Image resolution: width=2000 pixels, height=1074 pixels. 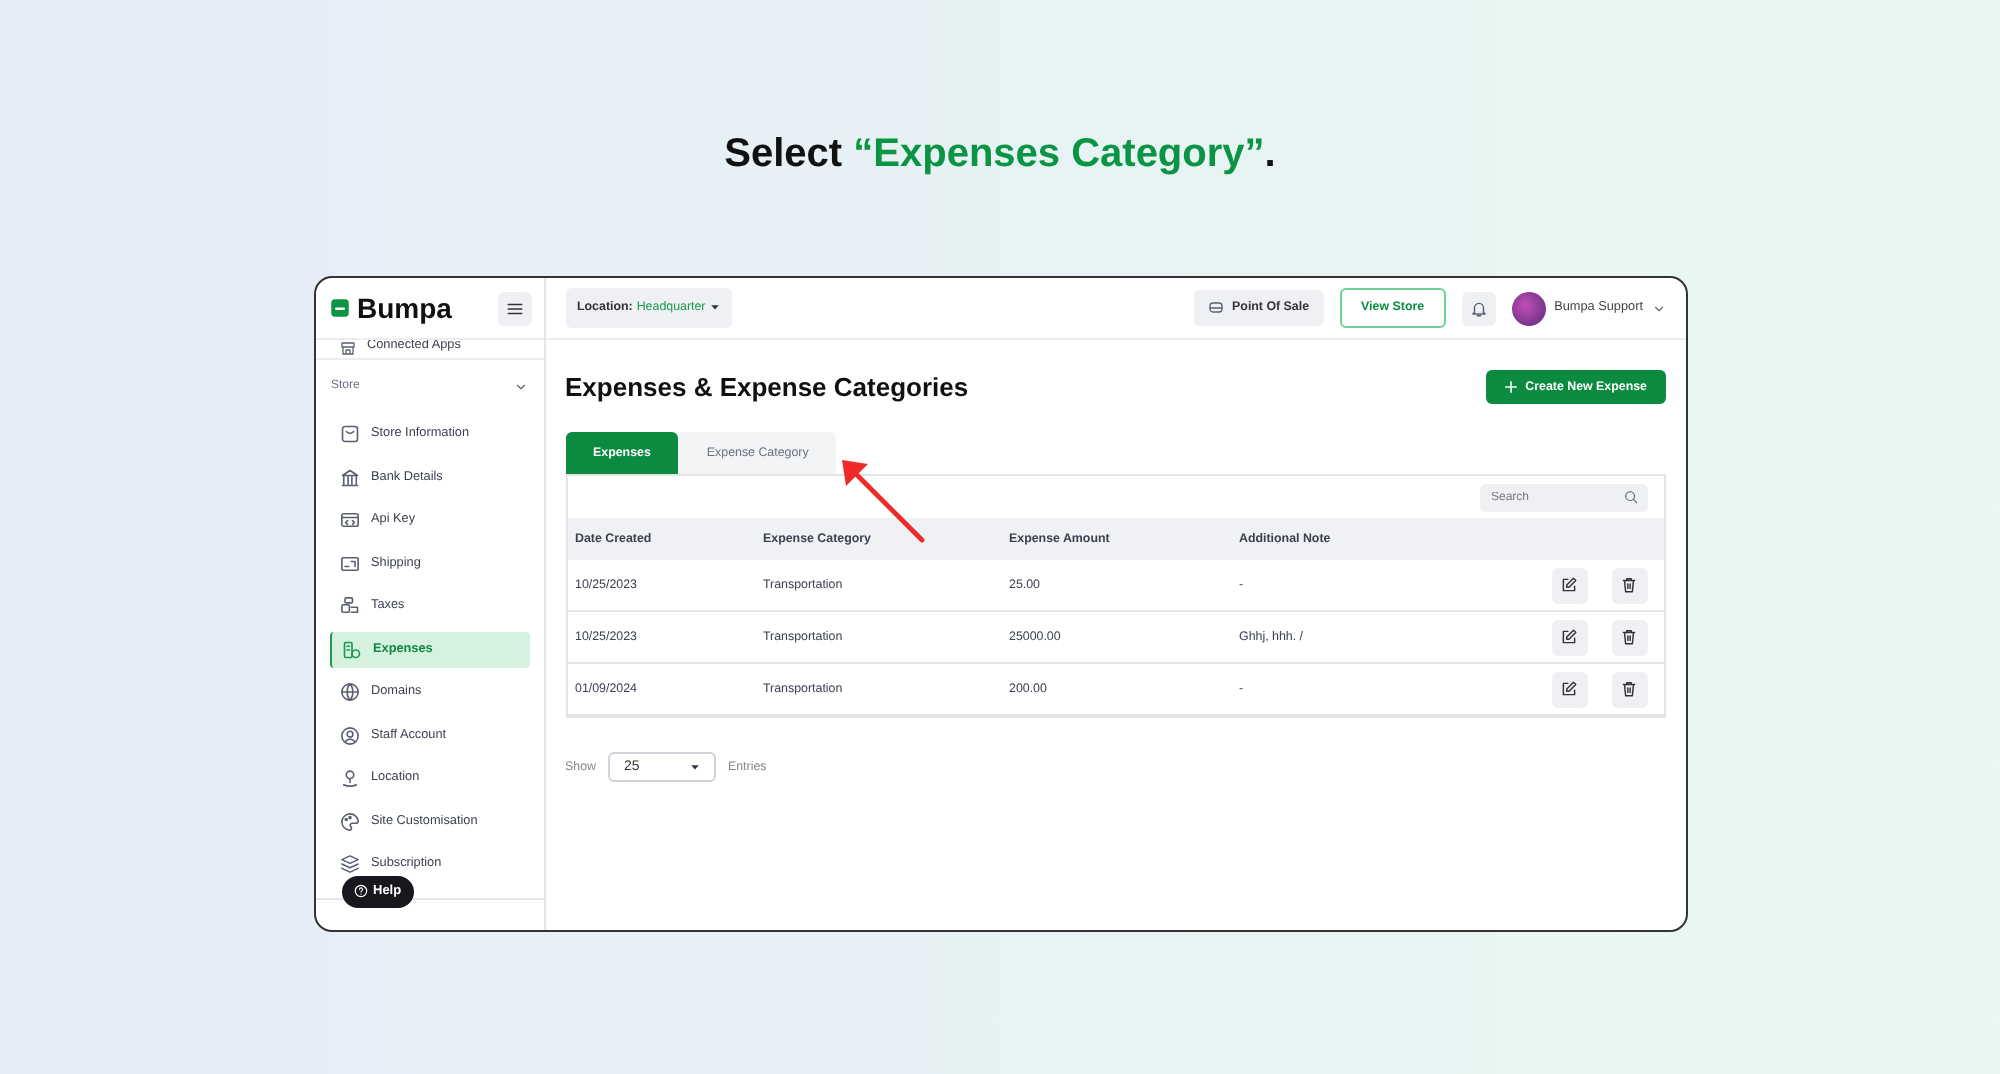 I want to click on palette-icon, so click(x=349, y=821).